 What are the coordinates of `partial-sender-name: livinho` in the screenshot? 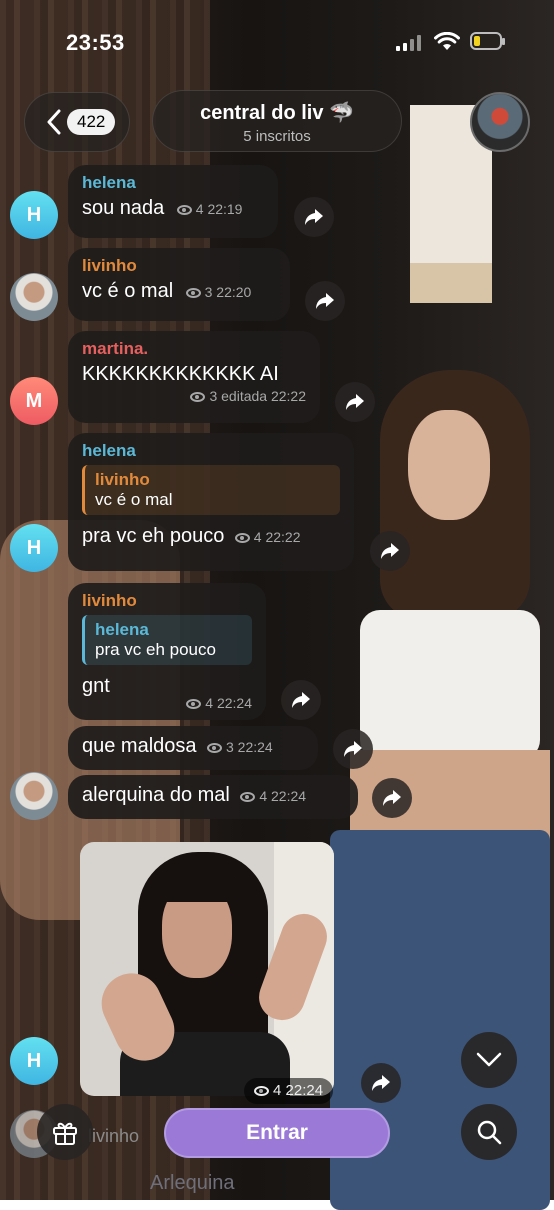 It's located at (114, 1136).